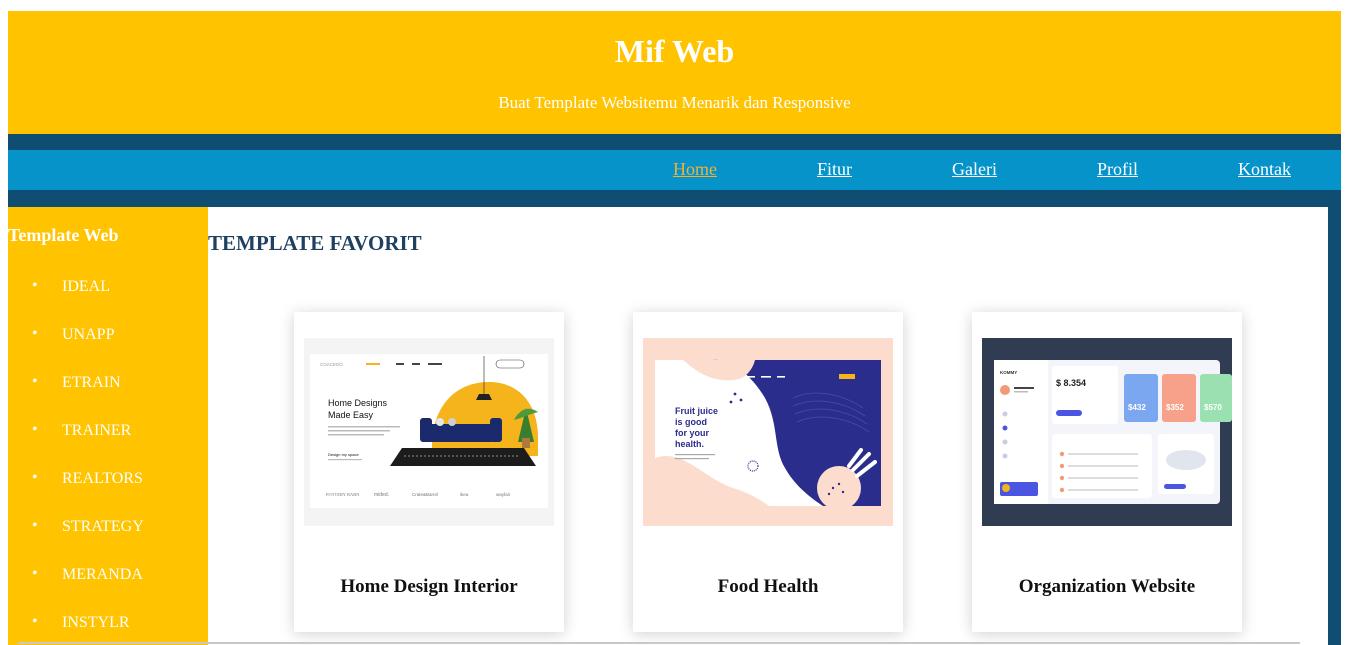 The image size is (1352, 645). Describe the element at coordinates (381, 495) in the screenshot. I see `thumb-logo: mided.` at that location.